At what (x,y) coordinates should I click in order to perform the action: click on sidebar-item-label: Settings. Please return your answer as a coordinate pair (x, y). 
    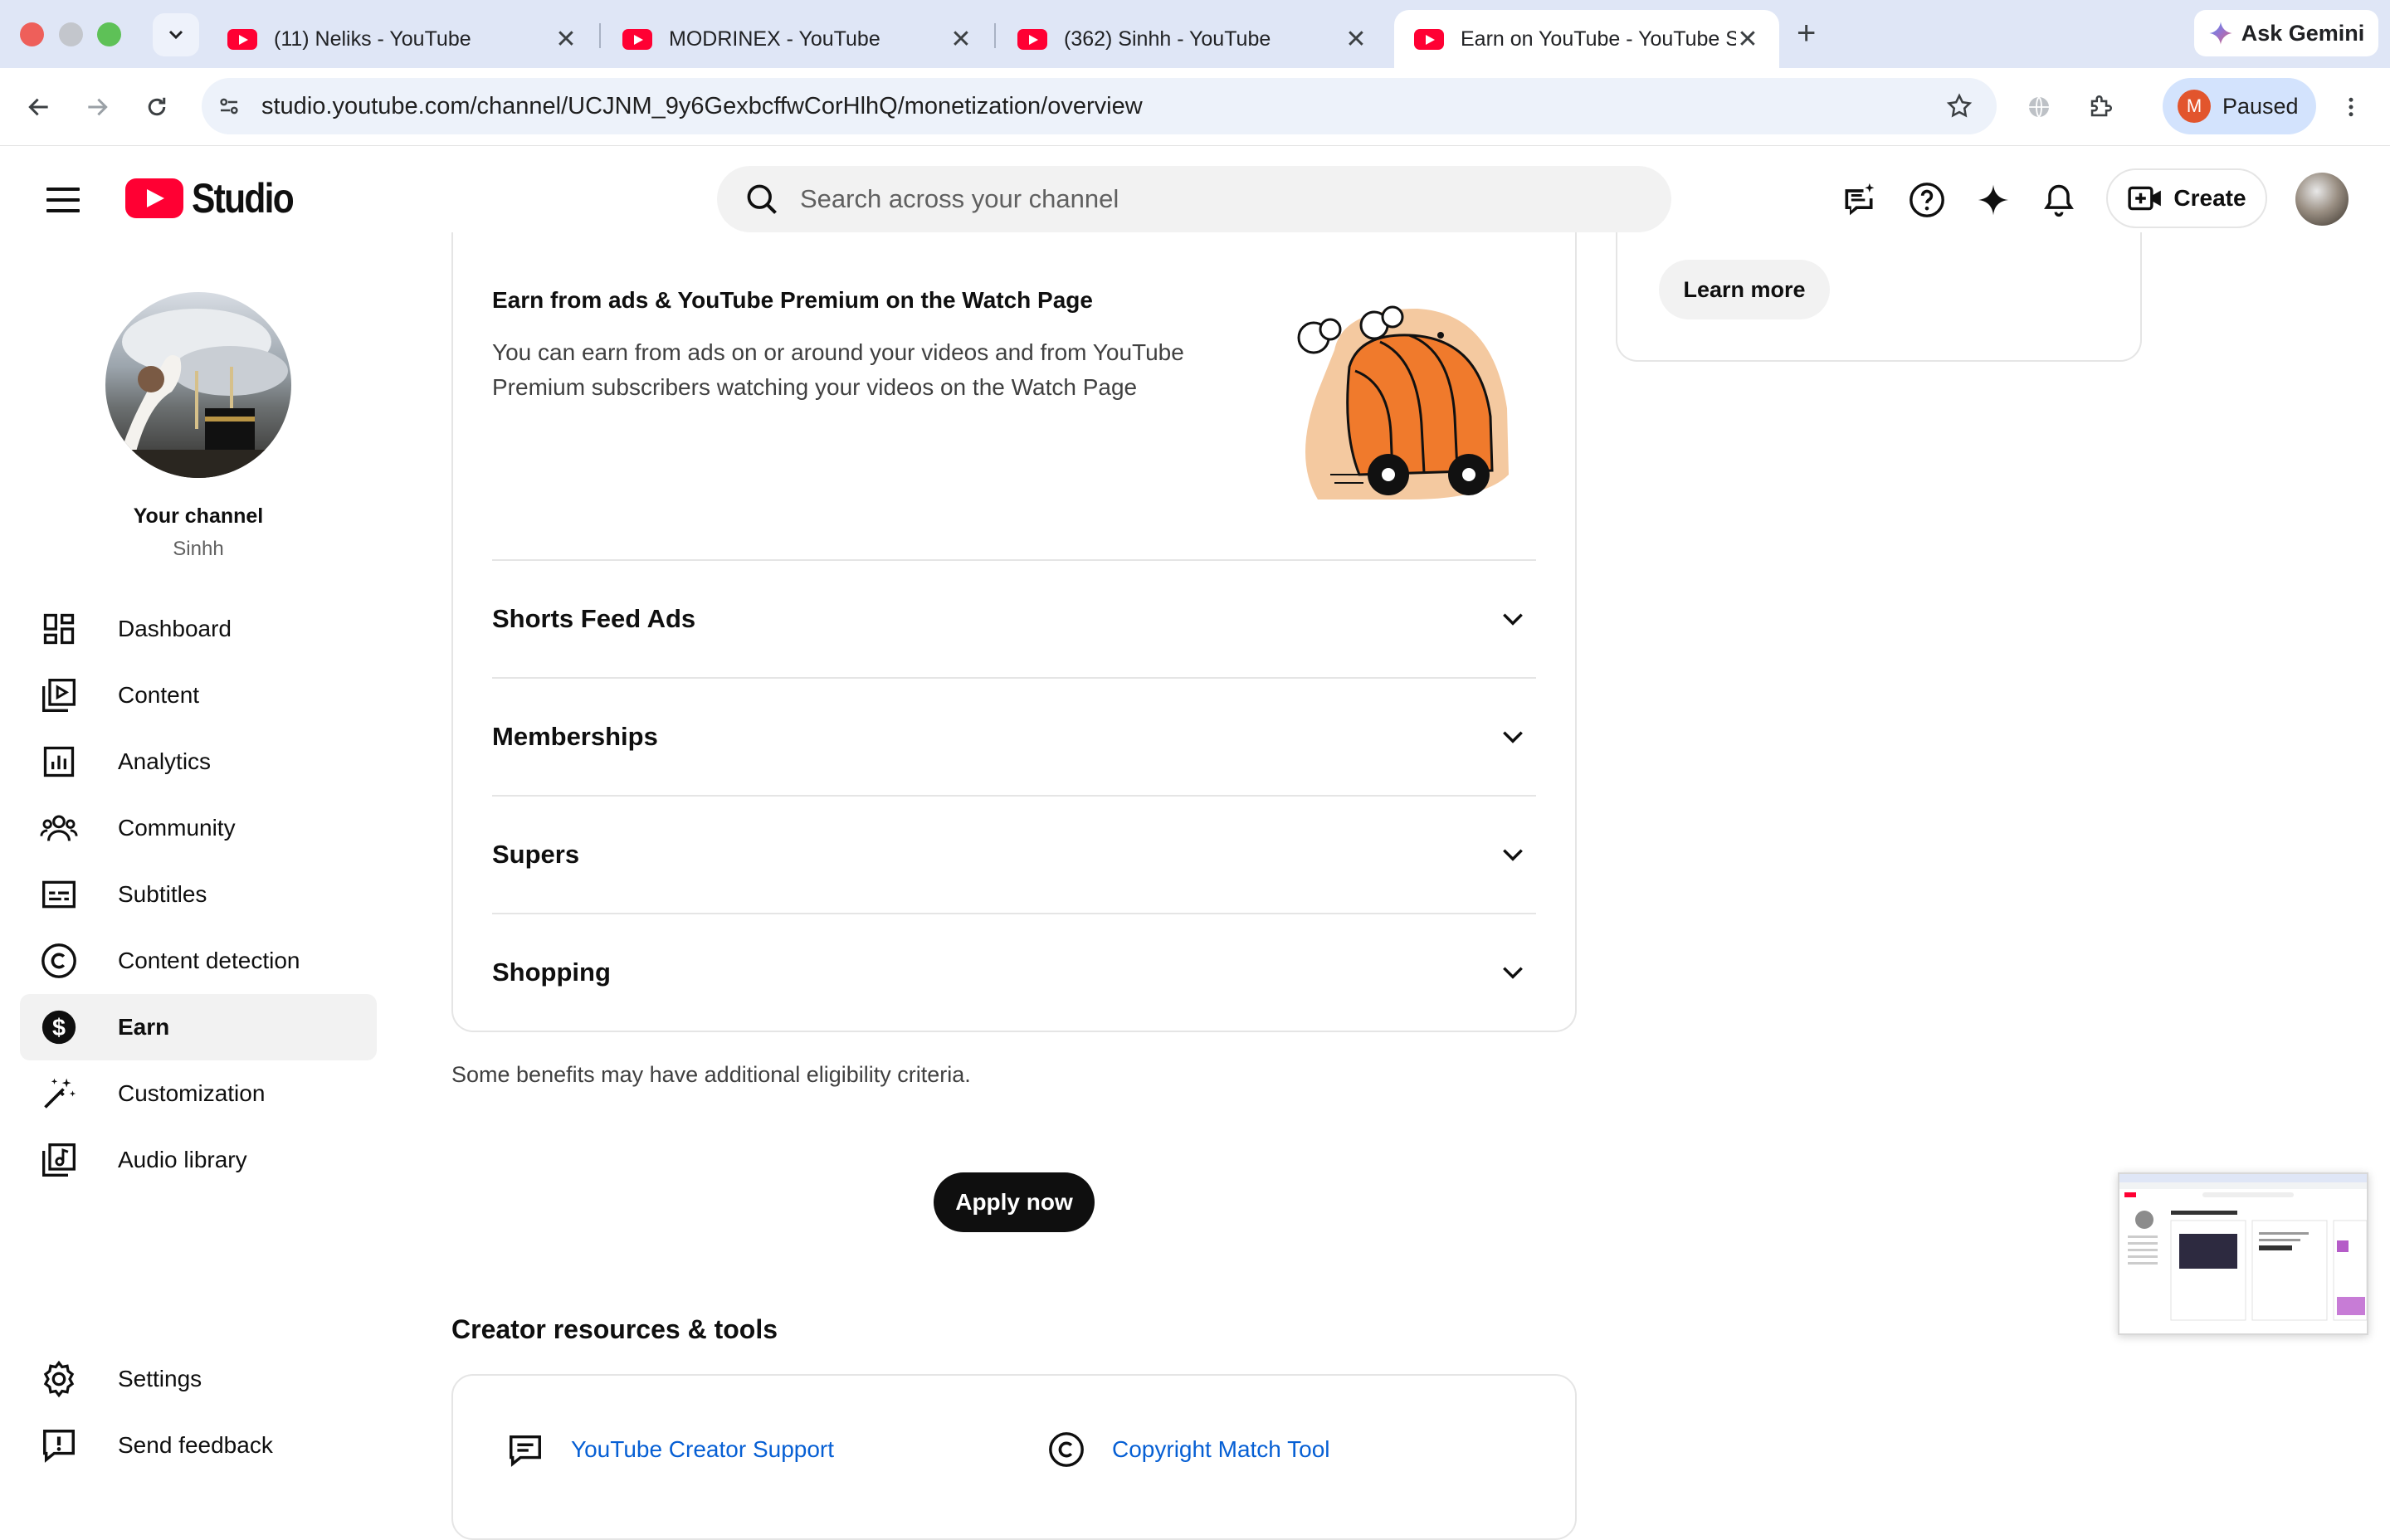
    Looking at the image, I should click on (160, 1378).